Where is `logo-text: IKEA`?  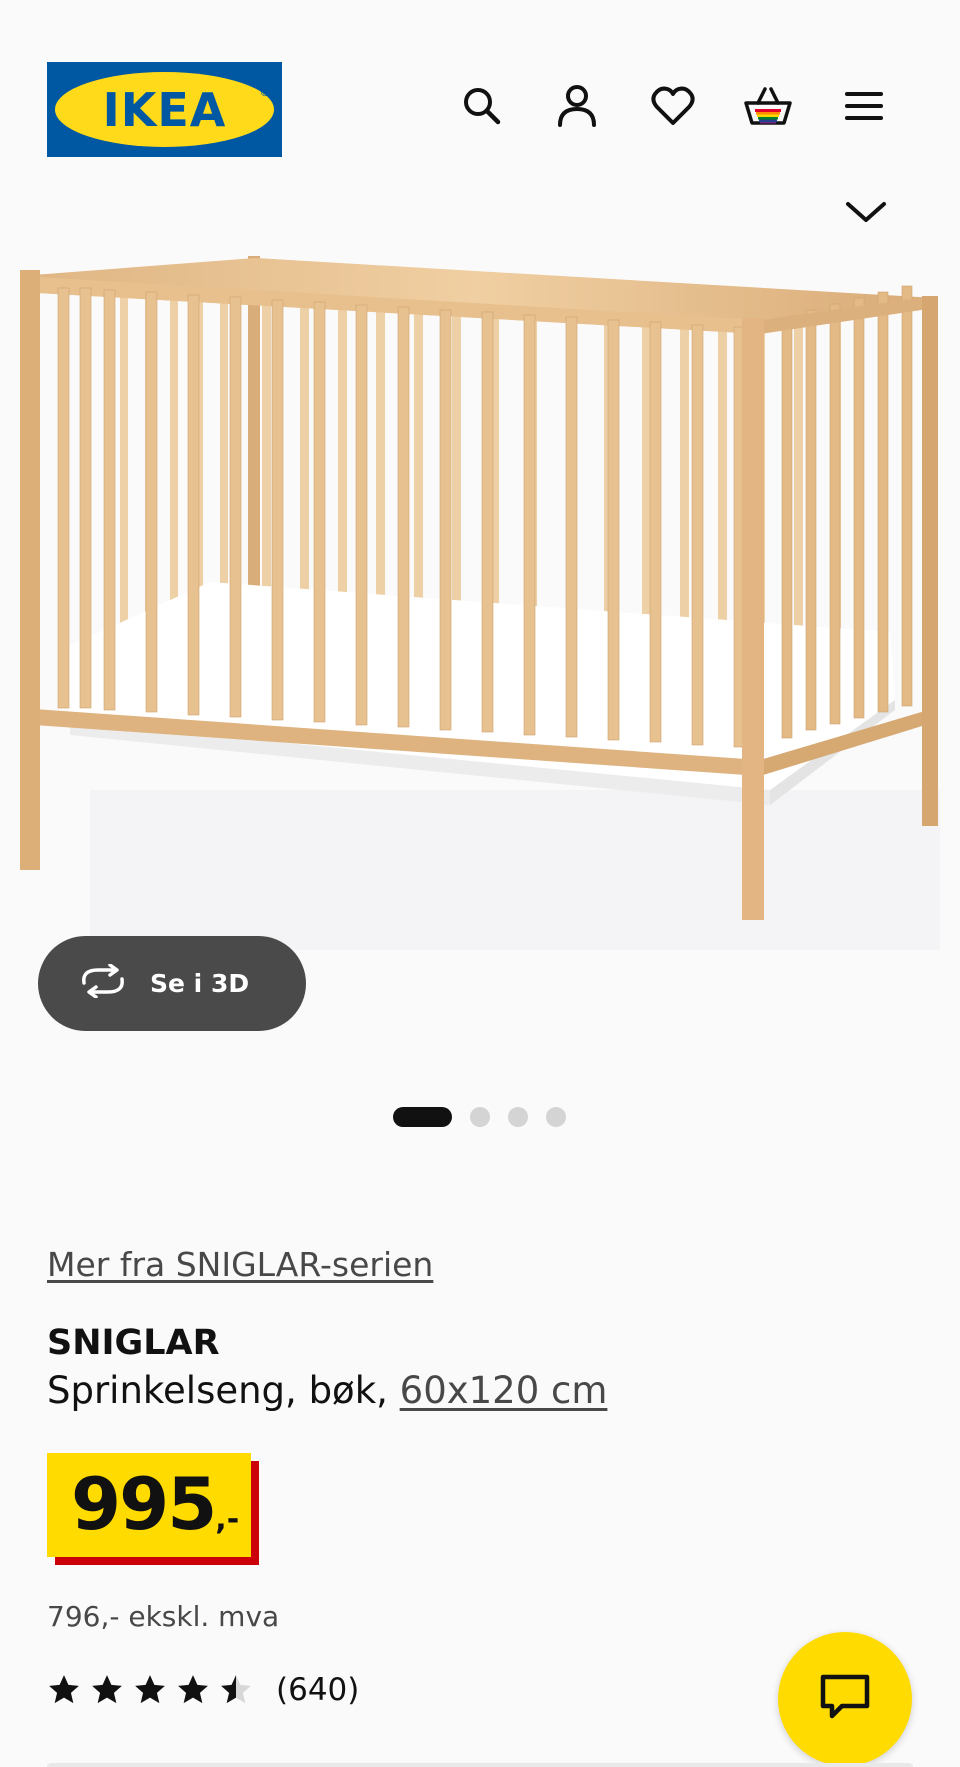 logo-text: IKEA is located at coordinates (164, 109).